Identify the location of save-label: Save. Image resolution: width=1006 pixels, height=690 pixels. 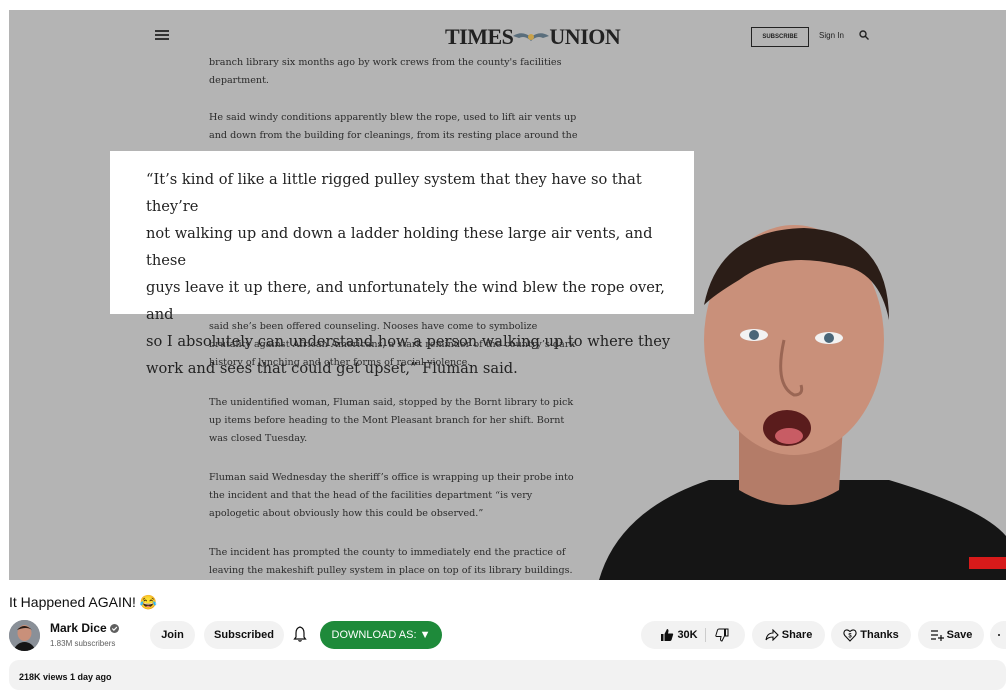
(959, 635).